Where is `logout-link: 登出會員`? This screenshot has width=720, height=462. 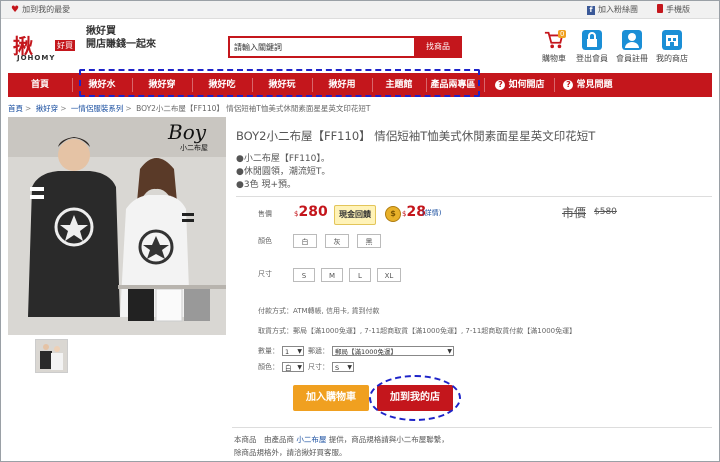
logout-link: 登出會員 is located at coordinates (592, 47).